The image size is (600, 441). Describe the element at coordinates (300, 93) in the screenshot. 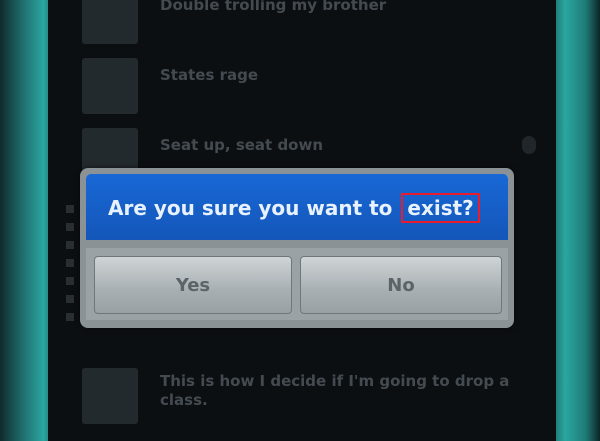

I see `list-item: States rage` at that location.